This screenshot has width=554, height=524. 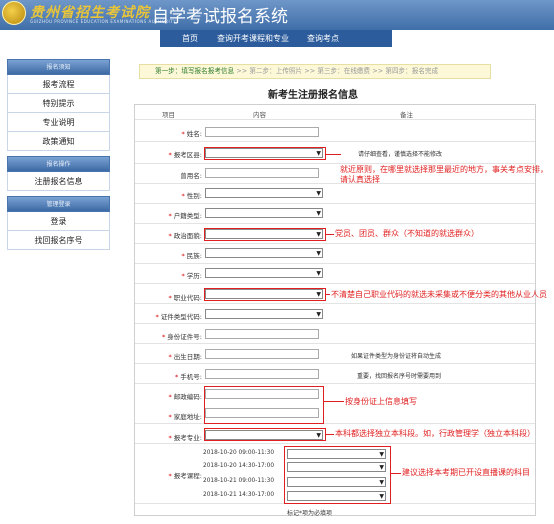 I want to click on logo-seal-icon, so click(x=14, y=13).